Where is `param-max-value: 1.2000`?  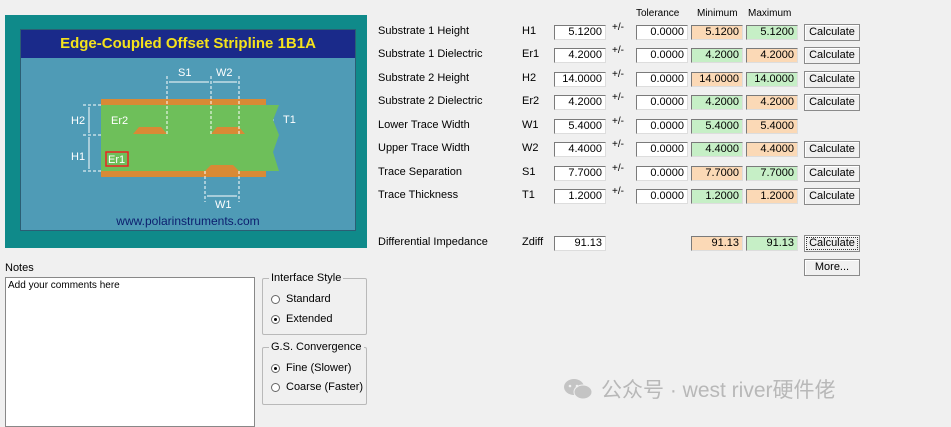
param-max-value: 1.2000 is located at coordinates (772, 196).